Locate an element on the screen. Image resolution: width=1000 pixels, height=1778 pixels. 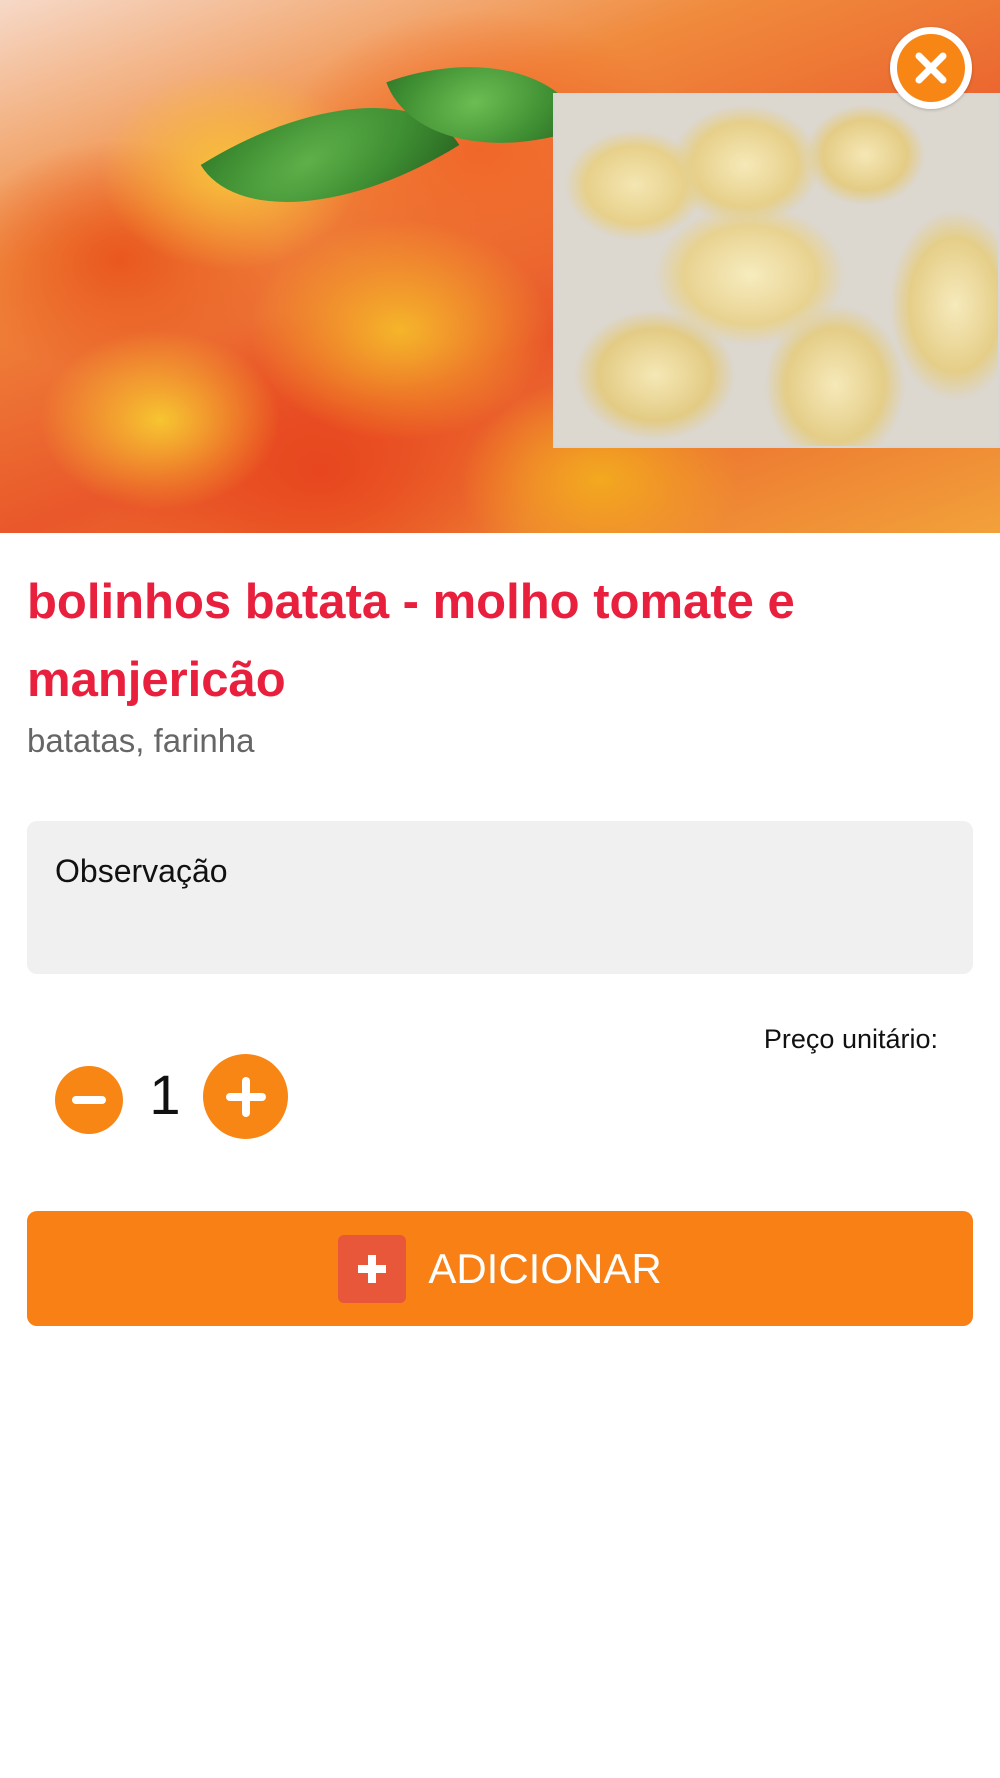
quantity-value: 1 is located at coordinates (165, 1094).